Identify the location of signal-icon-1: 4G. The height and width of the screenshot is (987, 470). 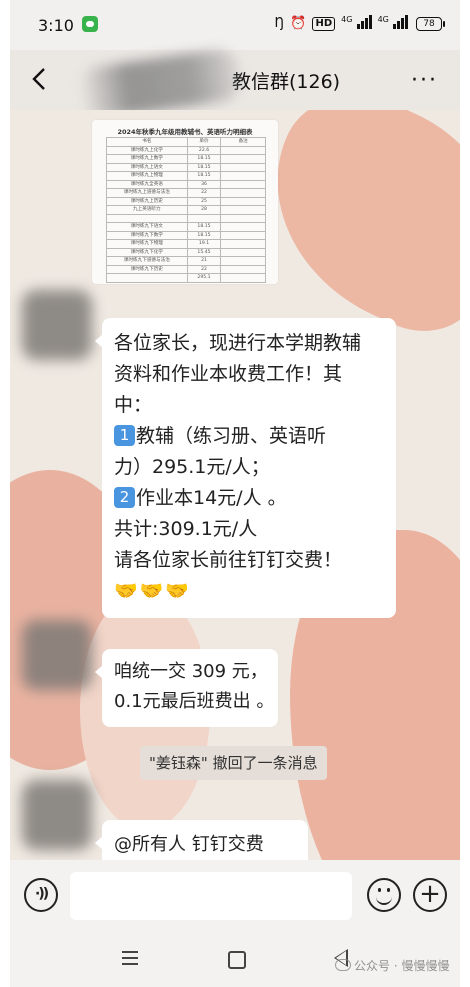
(356, 24).